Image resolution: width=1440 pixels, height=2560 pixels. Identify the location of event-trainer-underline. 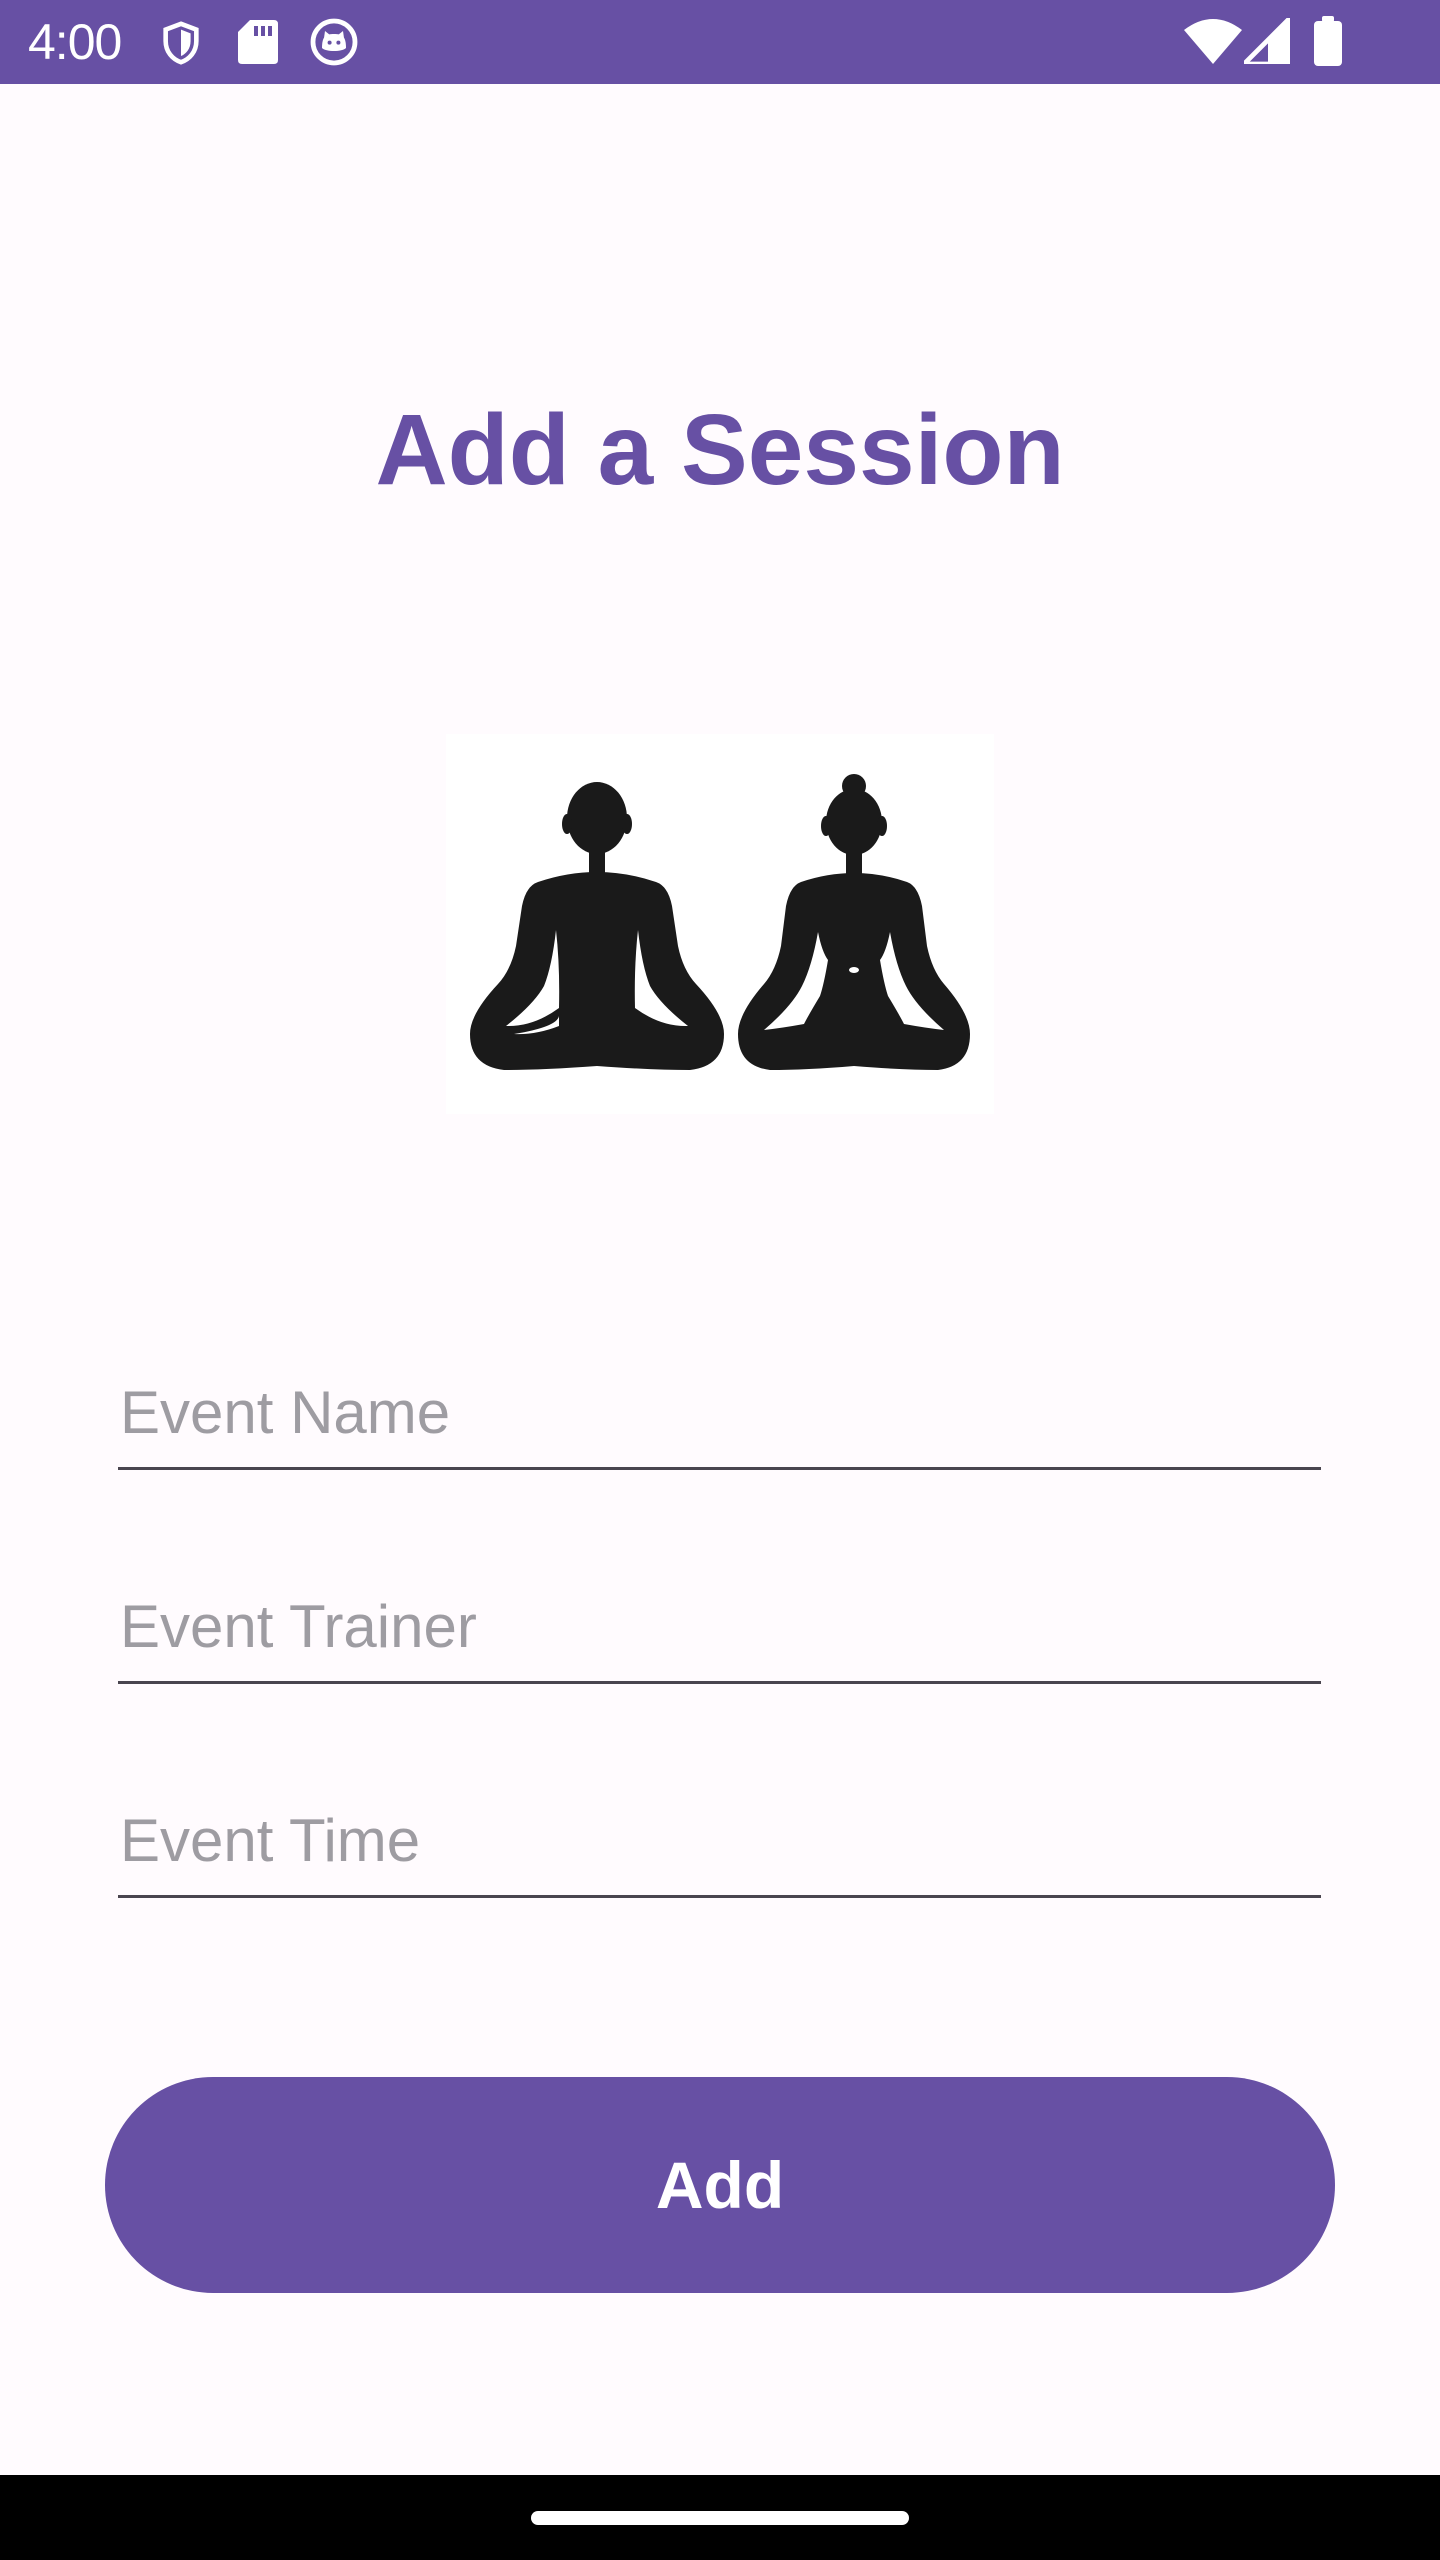
(719, 1682).